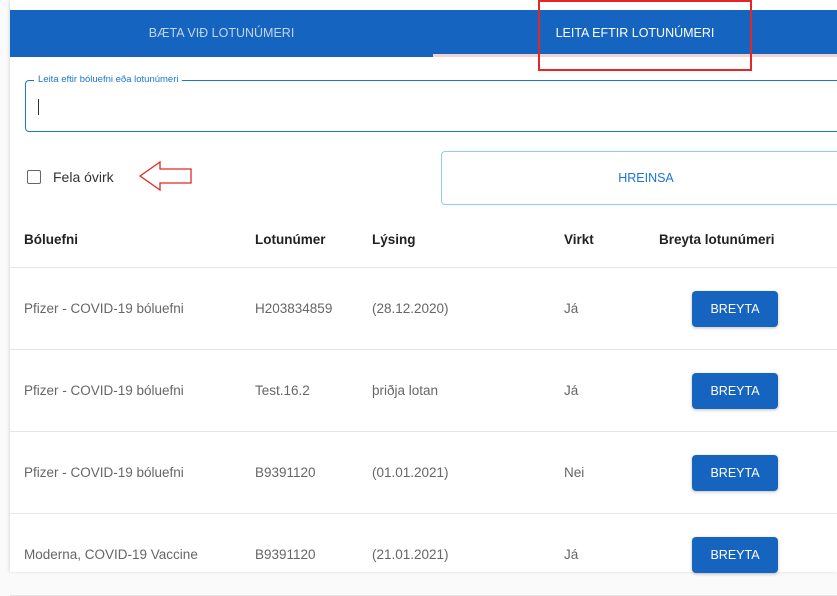 The image size is (837, 596). I want to click on description-cell: þriðja lotan, so click(405, 390).